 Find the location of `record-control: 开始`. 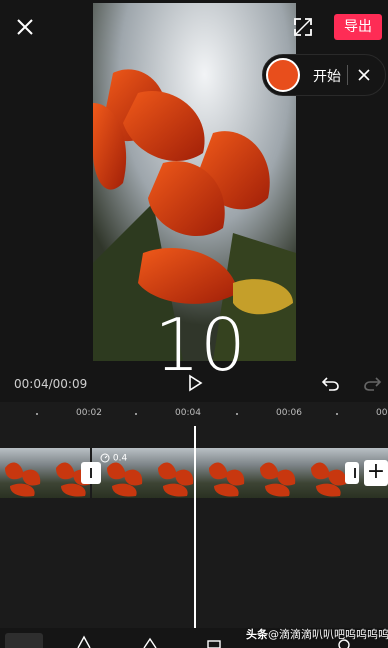

record-control: 开始 is located at coordinates (324, 75).